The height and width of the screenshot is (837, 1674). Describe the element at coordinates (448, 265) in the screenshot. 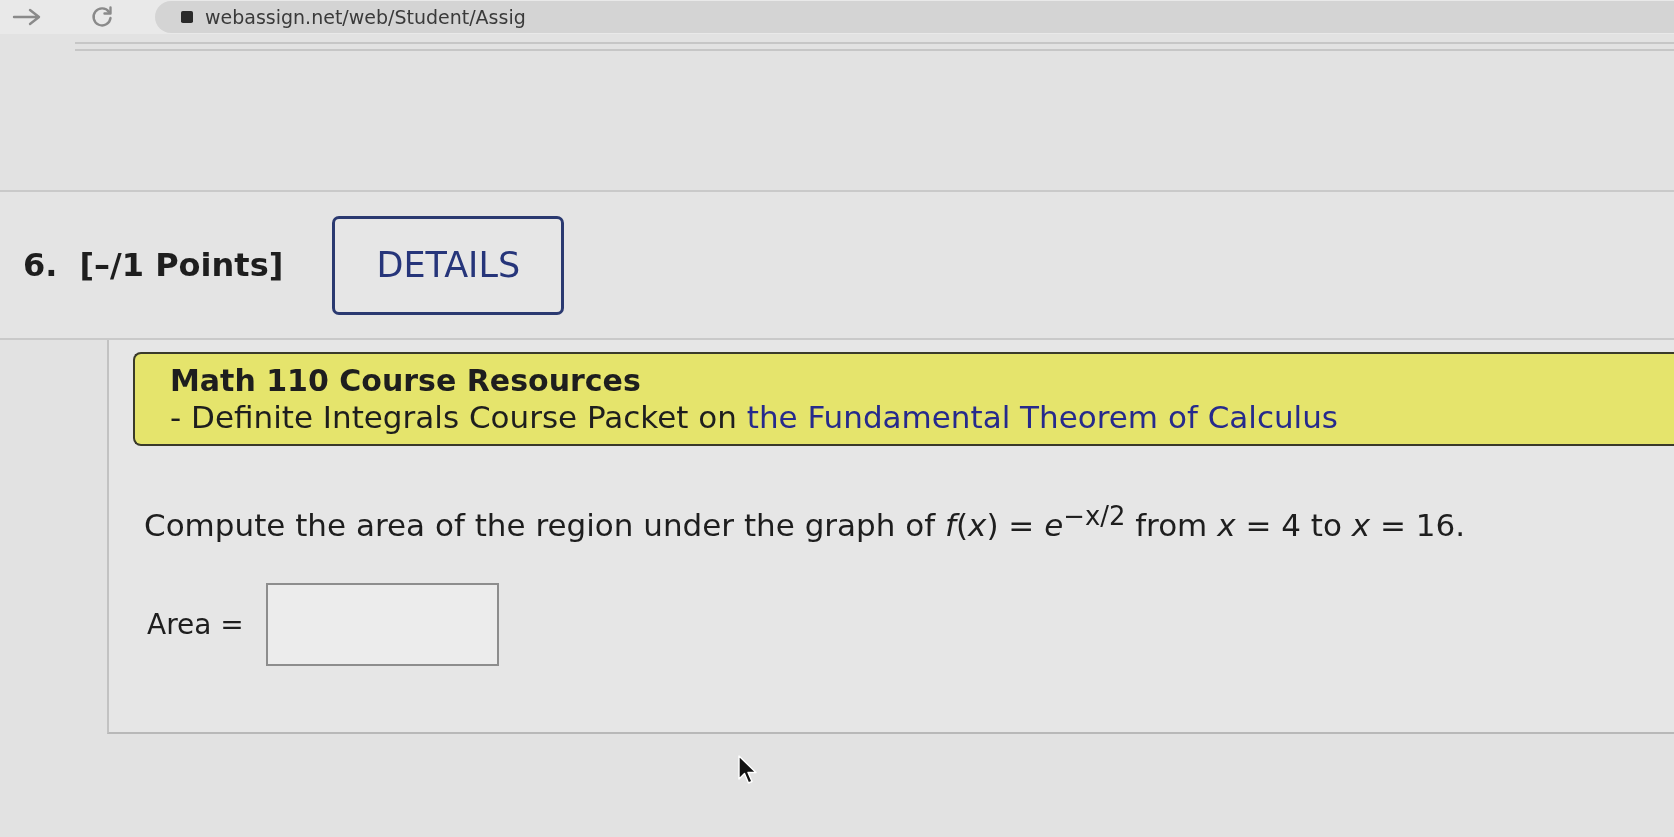

I see `details-button: DETAILS` at that location.